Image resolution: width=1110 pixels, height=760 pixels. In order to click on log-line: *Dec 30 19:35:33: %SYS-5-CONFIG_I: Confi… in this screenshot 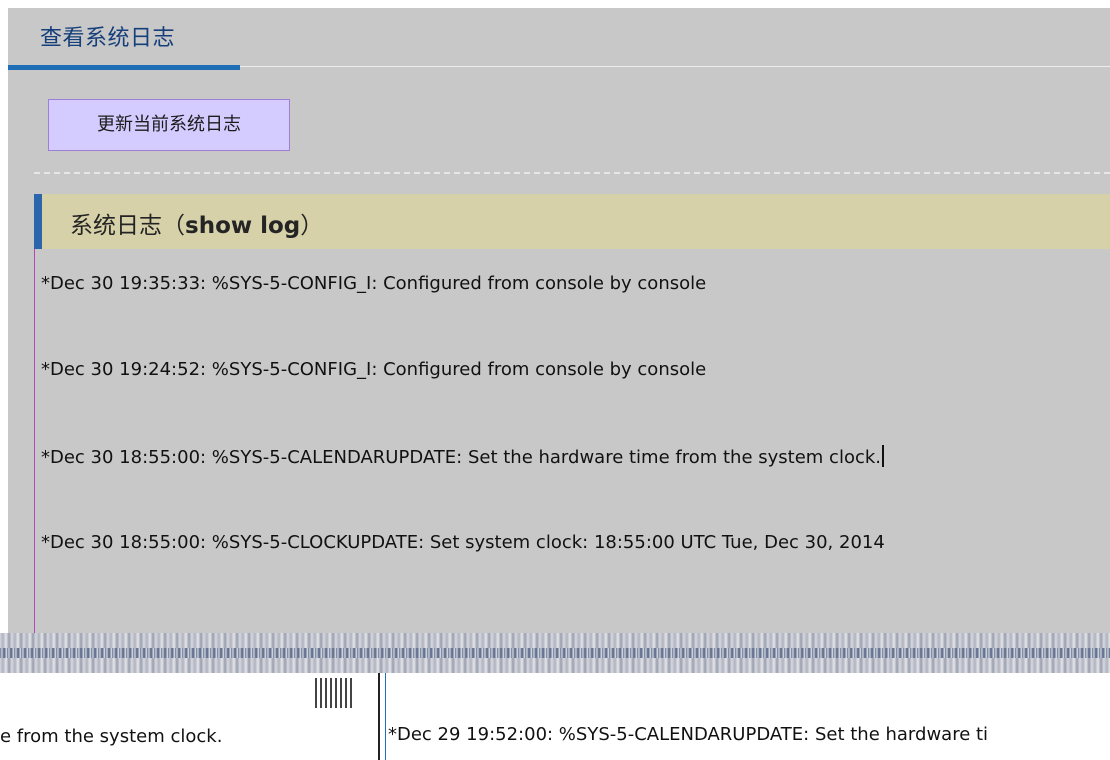, I will do `click(374, 283)`.